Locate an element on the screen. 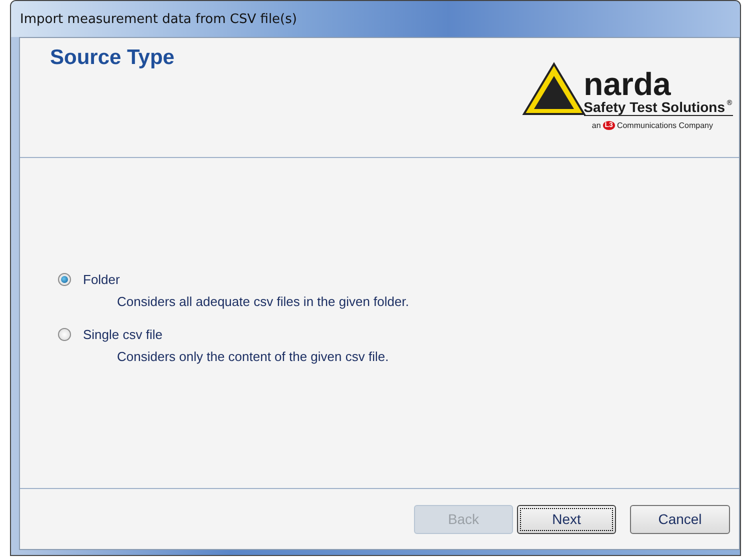 The height and width of the screenshot is (558, 743). option-label: Single csv file is located at coordinates (122, 334).